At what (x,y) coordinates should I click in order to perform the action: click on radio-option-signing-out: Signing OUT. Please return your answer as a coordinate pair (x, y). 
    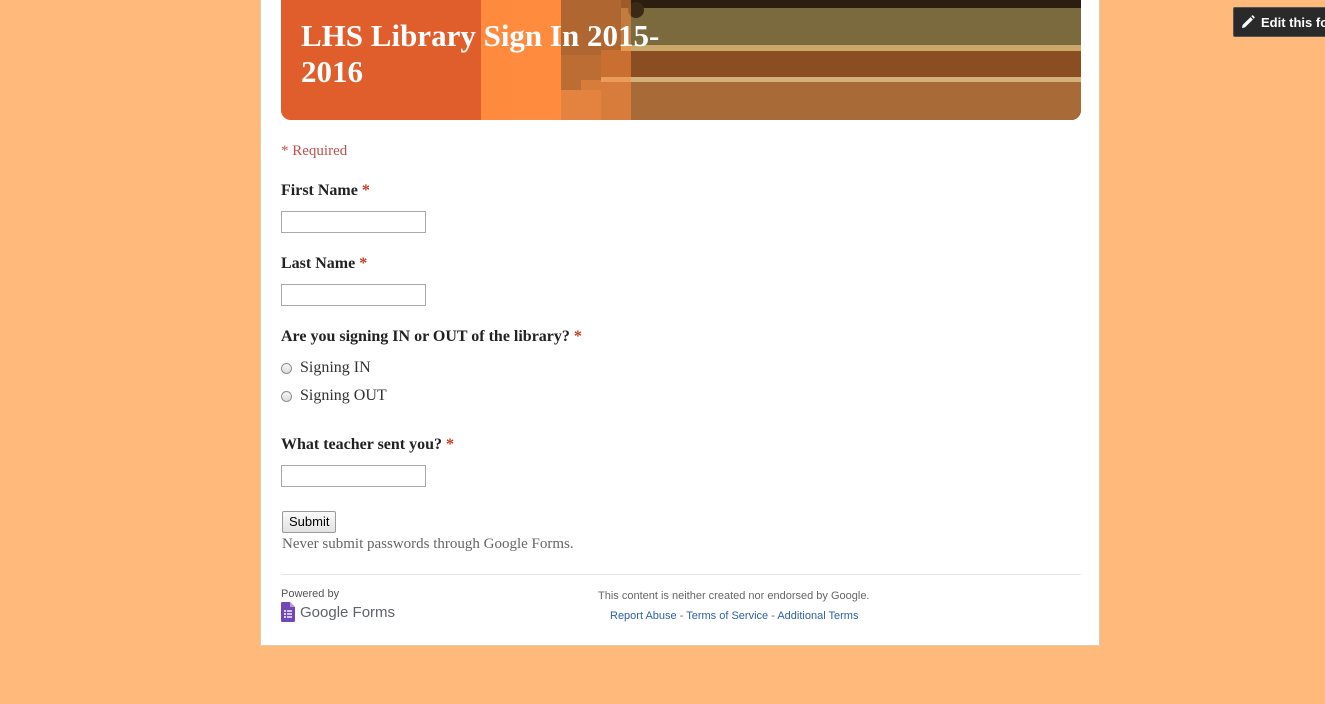
    Looking at the image, I should click on (334, 396).